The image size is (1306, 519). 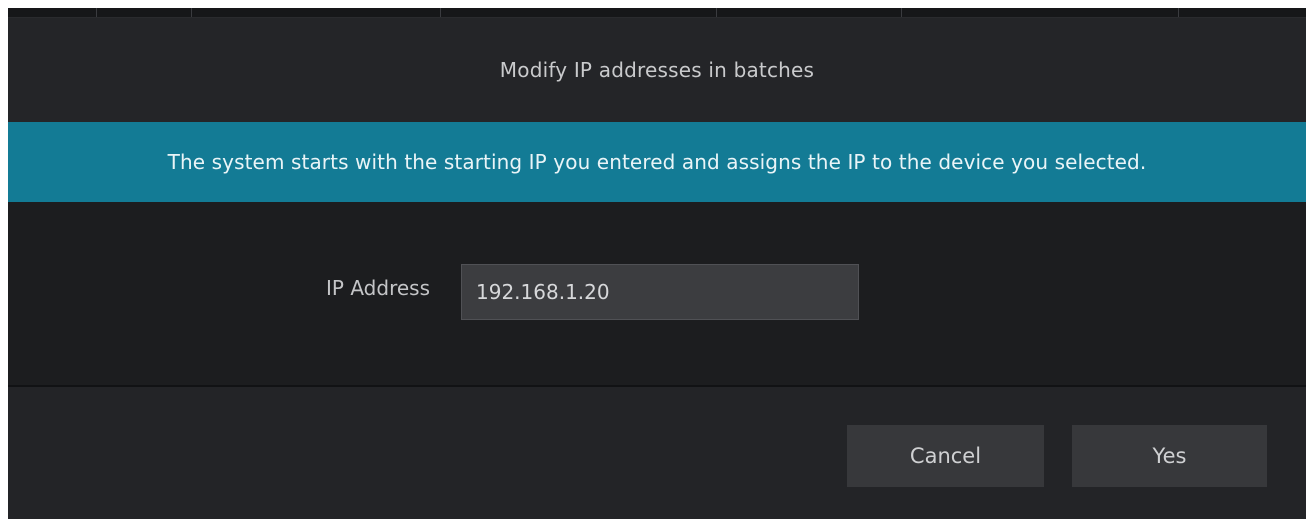 I want to click on ip-address-input, so click(x=660, y=292).